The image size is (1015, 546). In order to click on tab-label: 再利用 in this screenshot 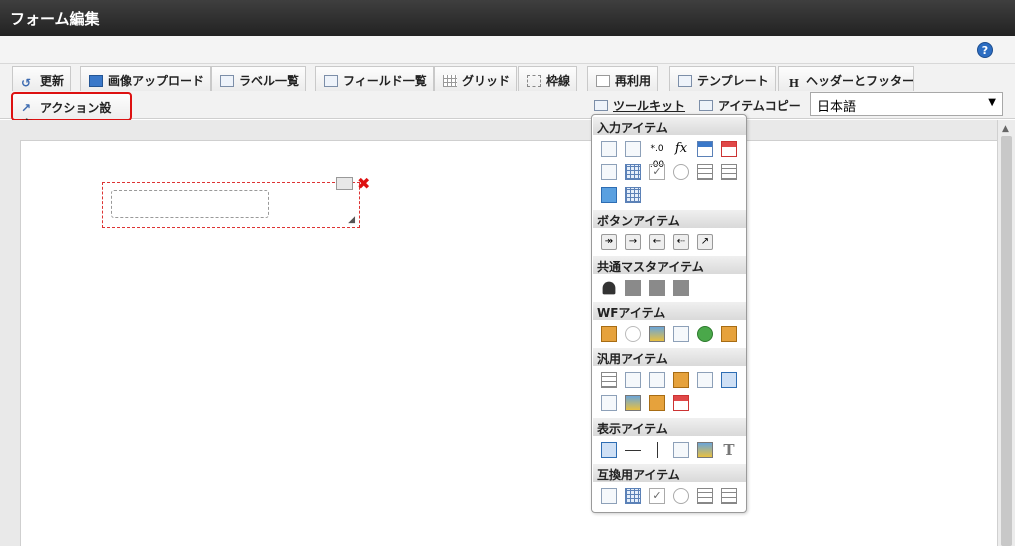, I will do `click(633, 81)`.